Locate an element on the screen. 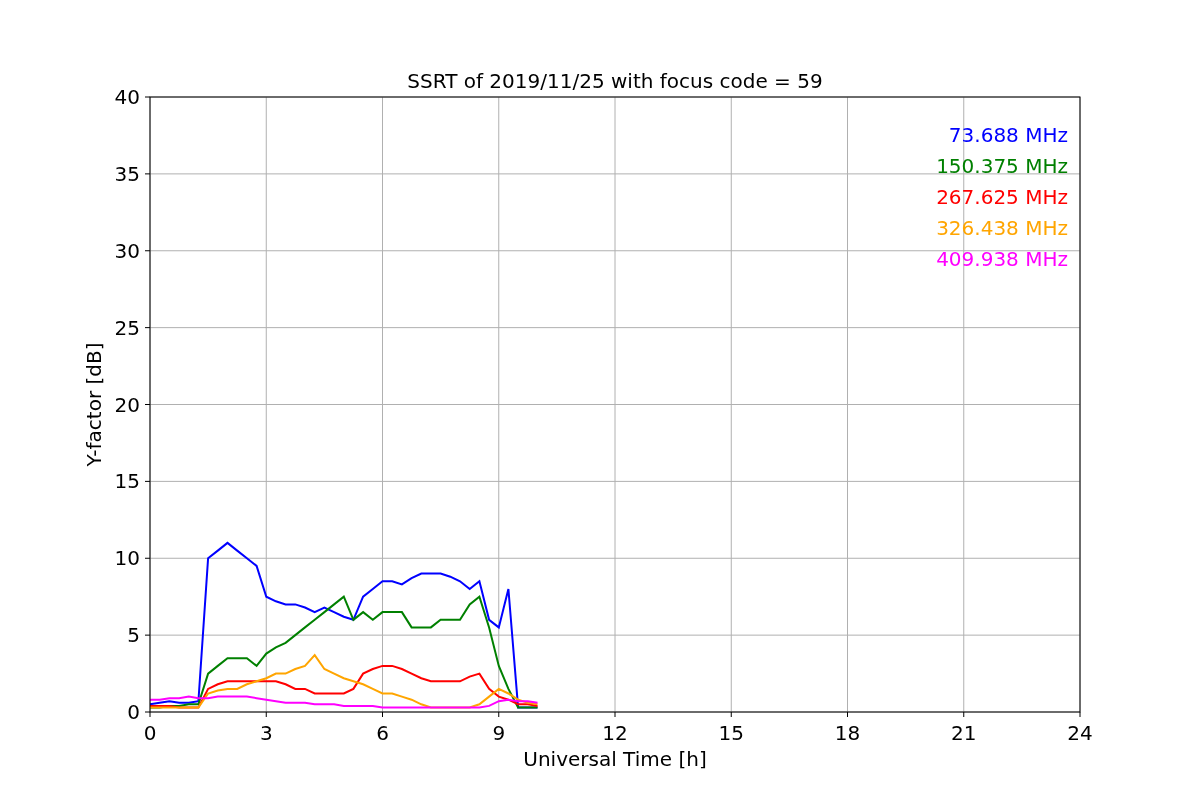 The image size is (1200, 800). legend-label: 267.625 MHz is located at coordinates (1002, 197).